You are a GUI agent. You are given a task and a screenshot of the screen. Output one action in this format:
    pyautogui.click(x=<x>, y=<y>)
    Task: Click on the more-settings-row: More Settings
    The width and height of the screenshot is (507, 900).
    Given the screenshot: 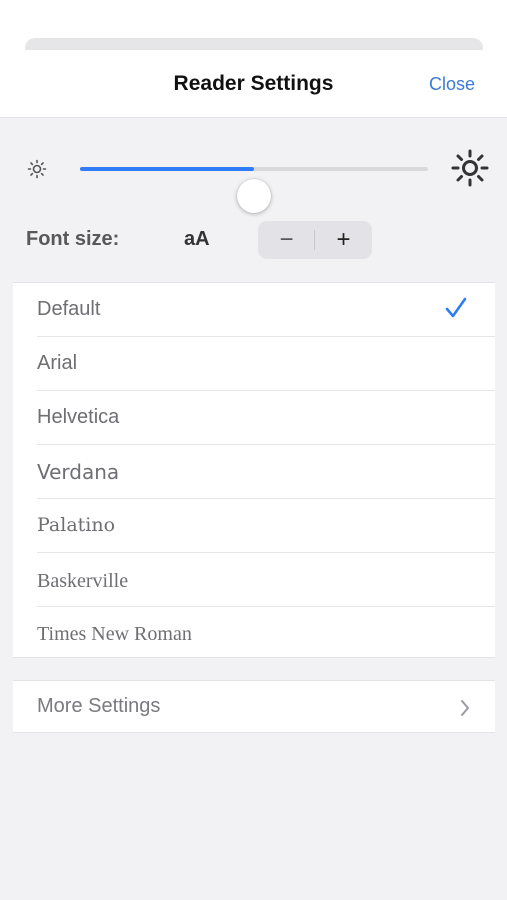 What is the action you would take?
    pyautogui.click(x=254, y=706)
    